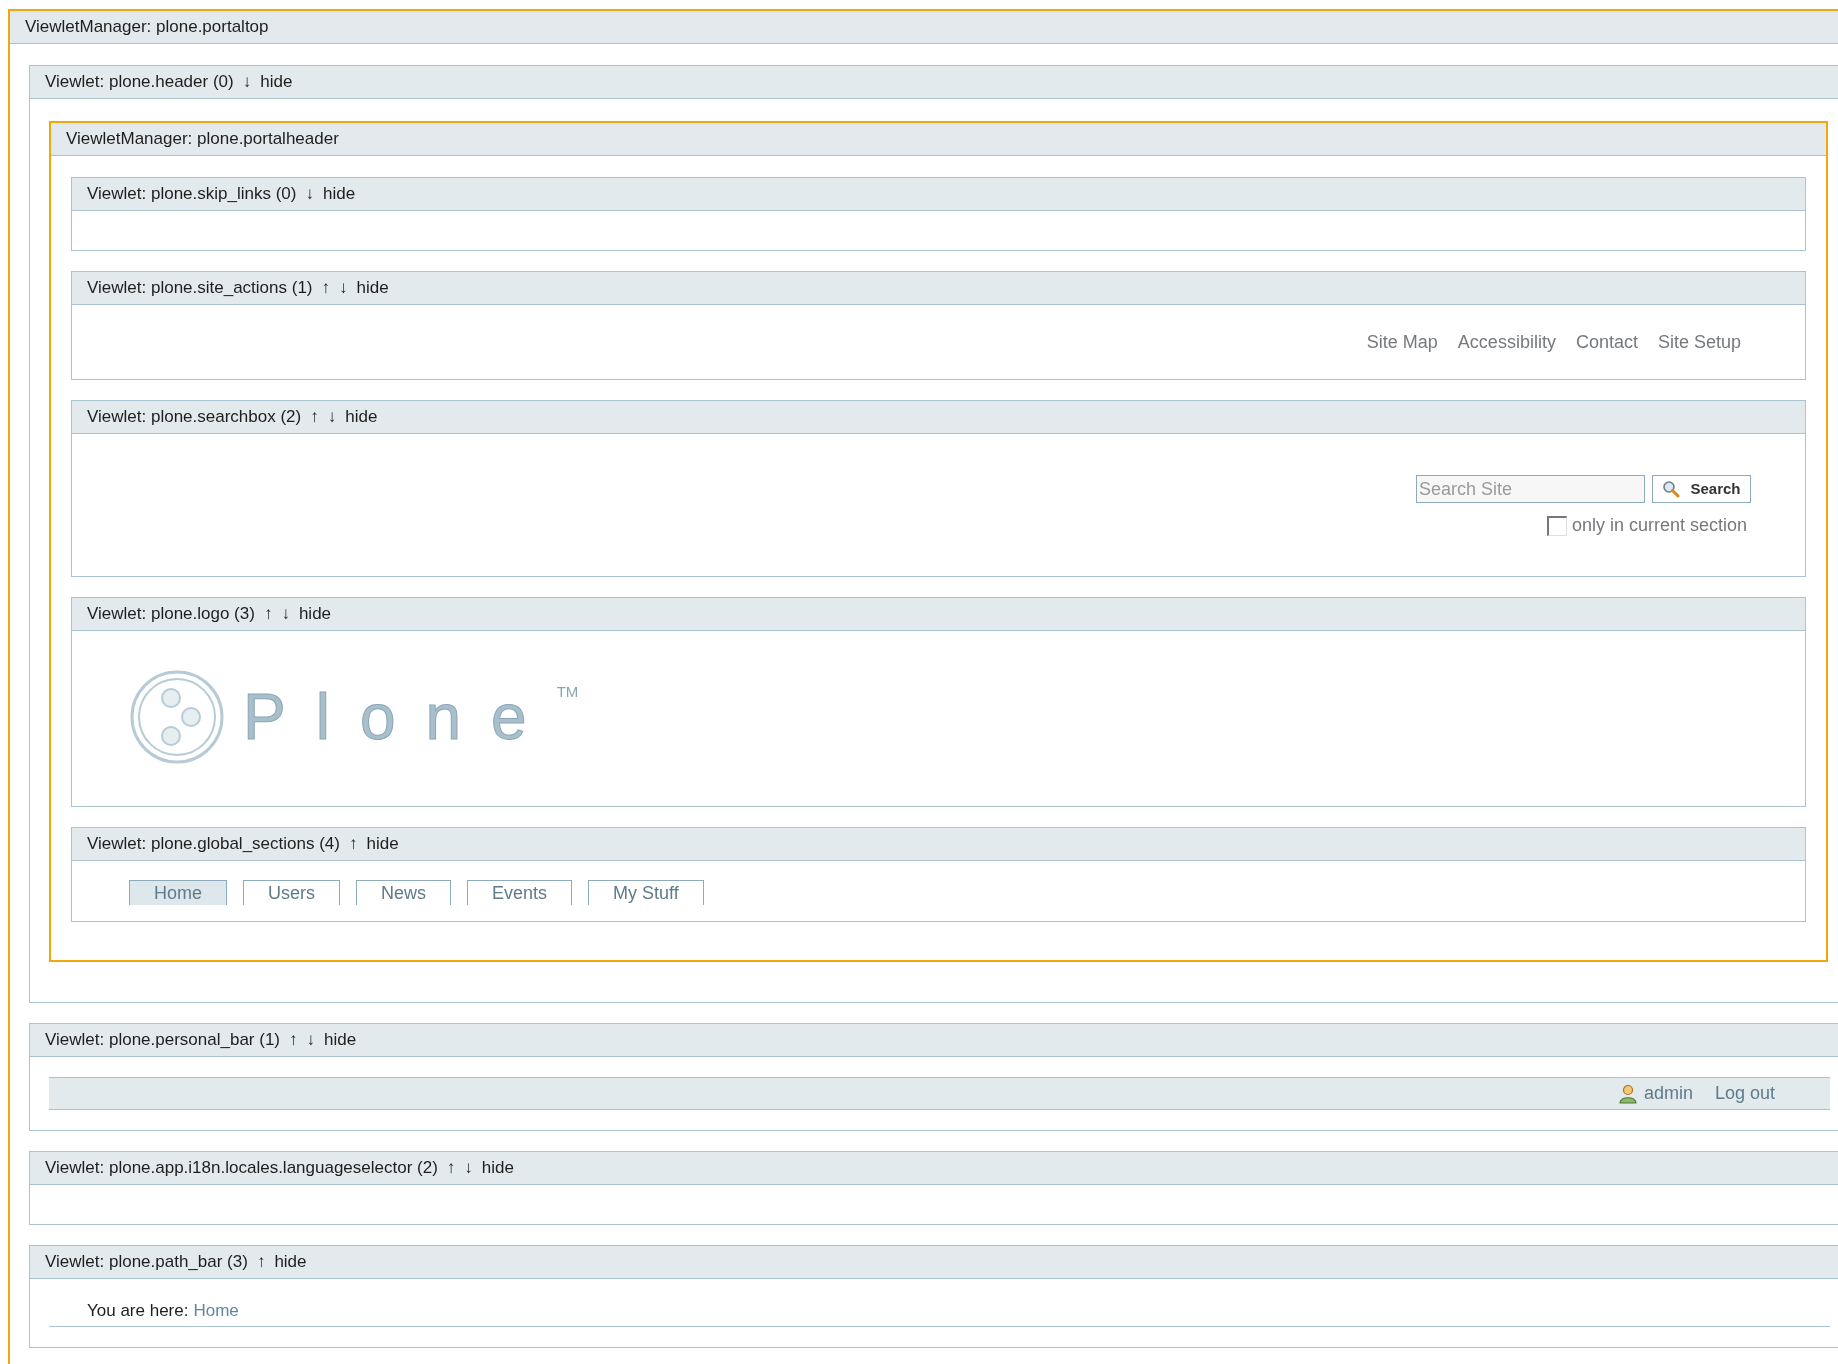 The width and height of the screenshot is (1838, 1364). What do you see at coordinates (1627, 1093) in the screenshot?
I see `user-icon` at bounding box center [1627, 1093].